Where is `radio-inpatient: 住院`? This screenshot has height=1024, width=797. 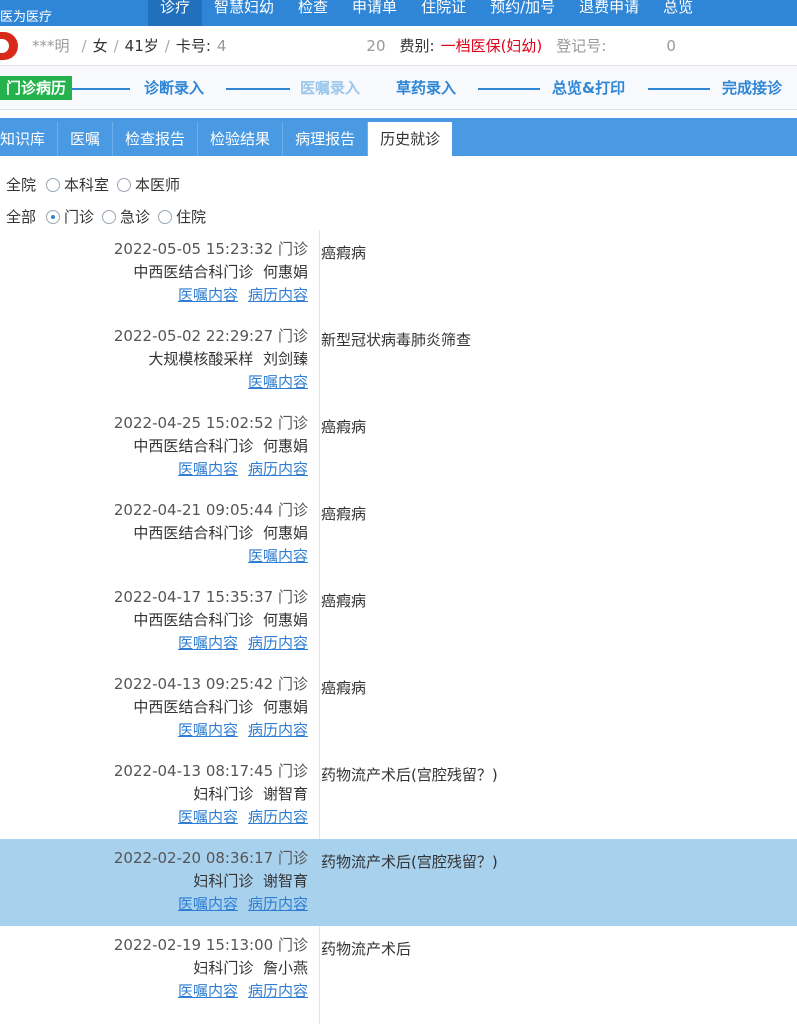 radio-inpatient: 住院 is located at coordinates (182, 216).